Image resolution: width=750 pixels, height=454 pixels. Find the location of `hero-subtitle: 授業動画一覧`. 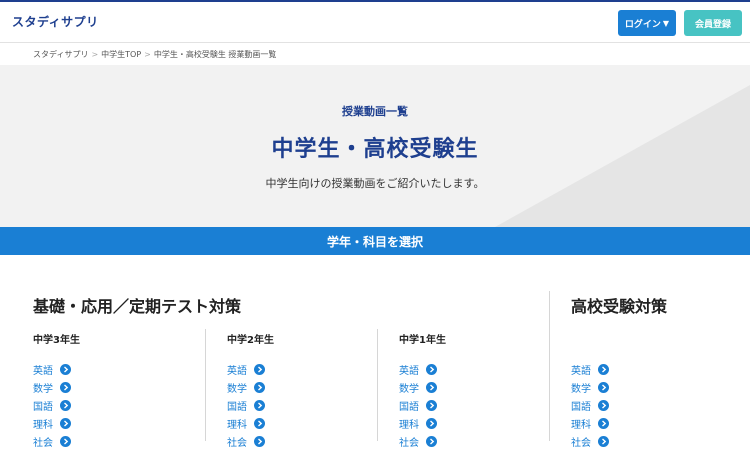

hero-subtitle: 授業動画一覧 is located at coordinates (375, 111).